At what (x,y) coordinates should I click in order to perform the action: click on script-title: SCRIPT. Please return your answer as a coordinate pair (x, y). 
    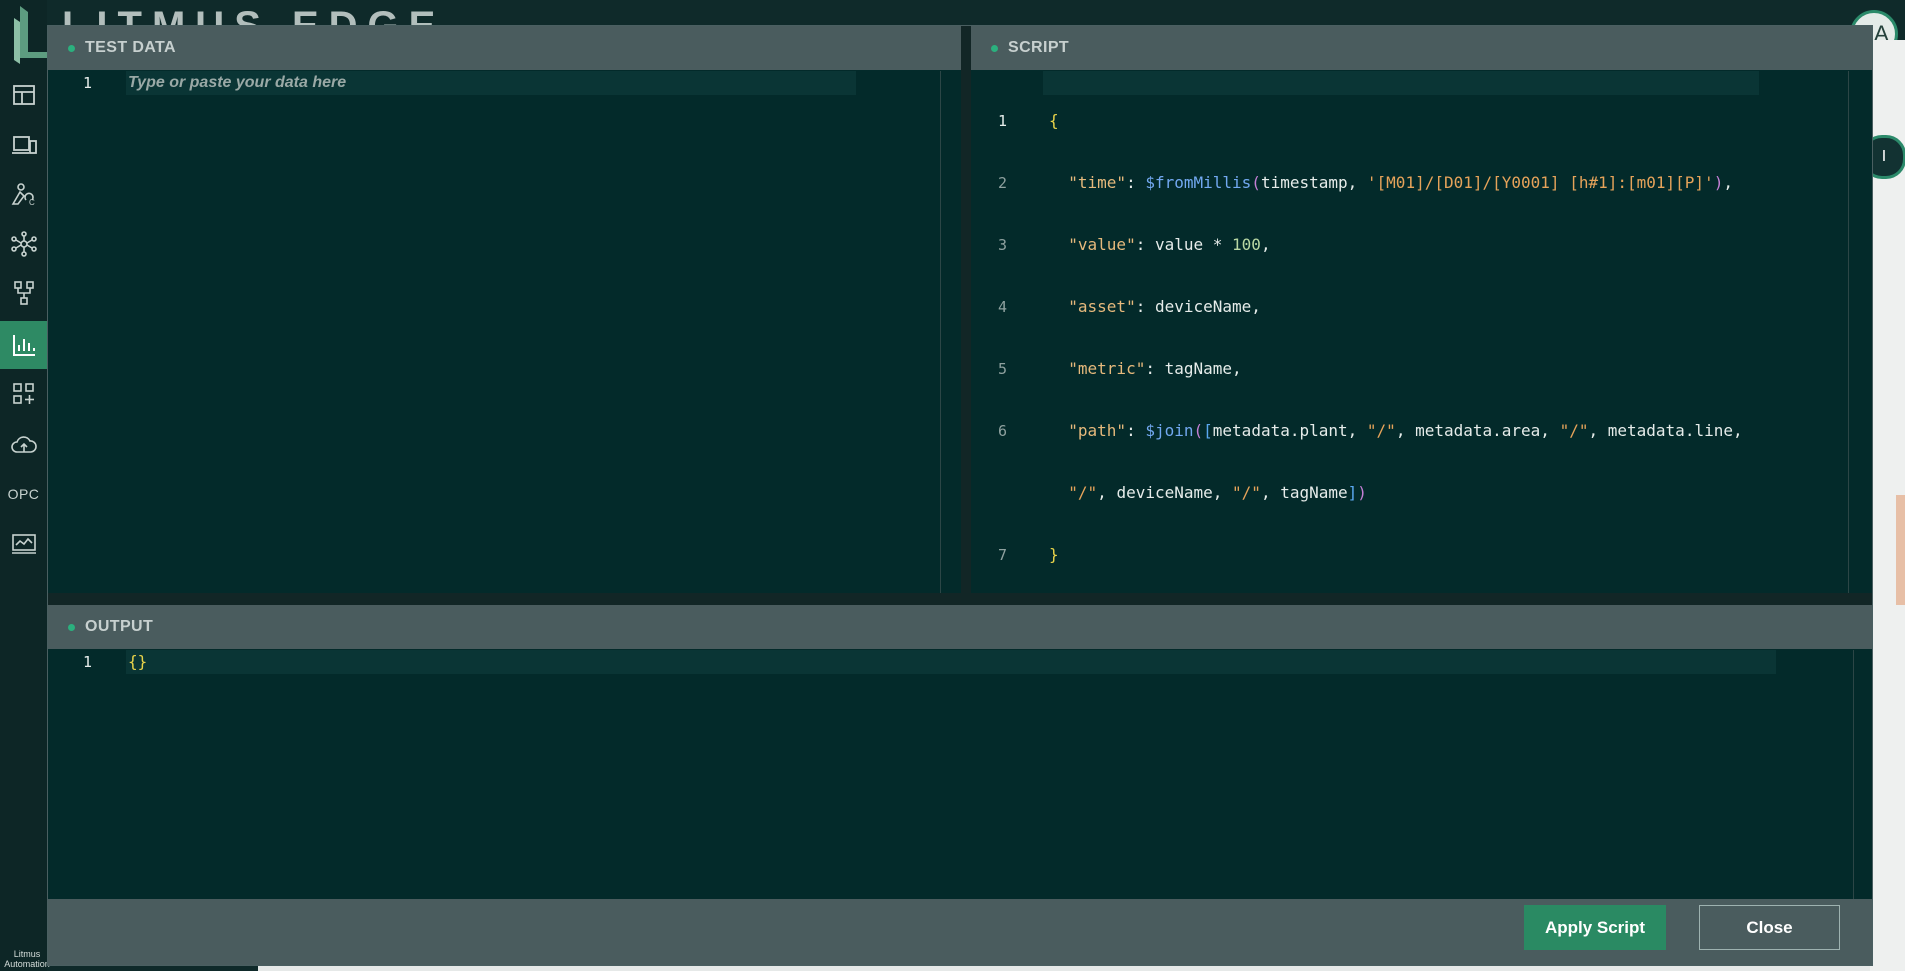
    Looking at the image, I should click on (1039, 47).